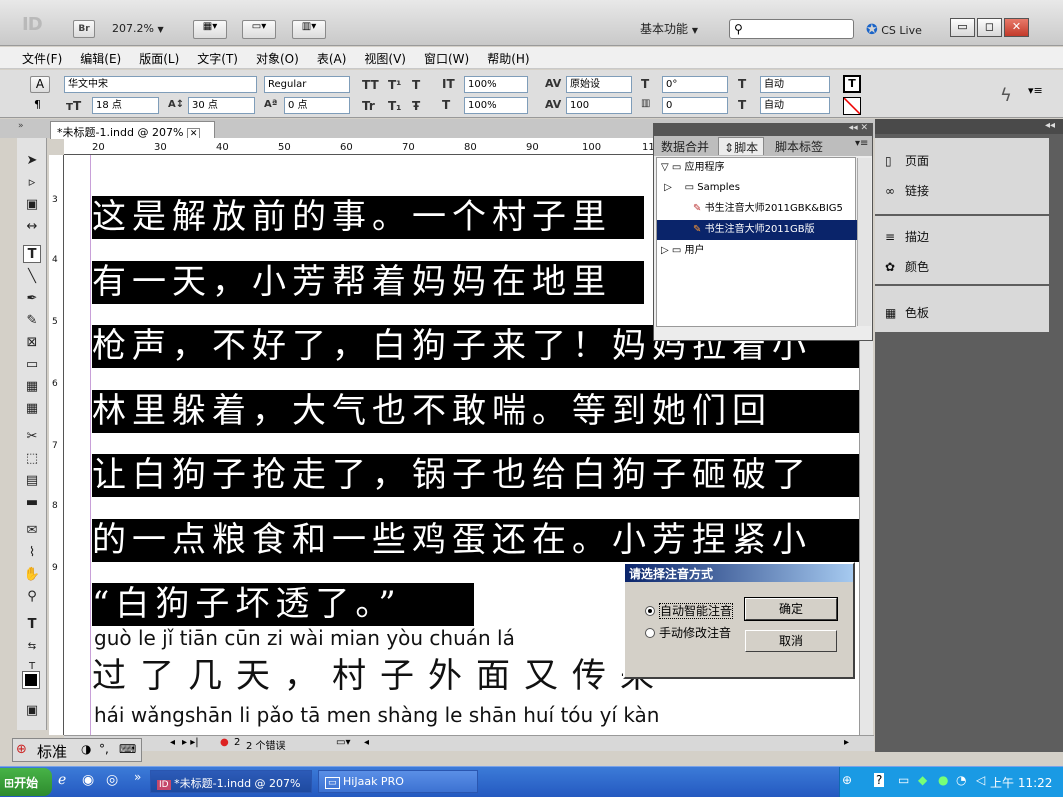 This screenshot has height=797, width=1063. What do you see at coordinates (791, 29) in the screenshot?
I see `help-search-input: ⚲` at bounding box center [791, 29].